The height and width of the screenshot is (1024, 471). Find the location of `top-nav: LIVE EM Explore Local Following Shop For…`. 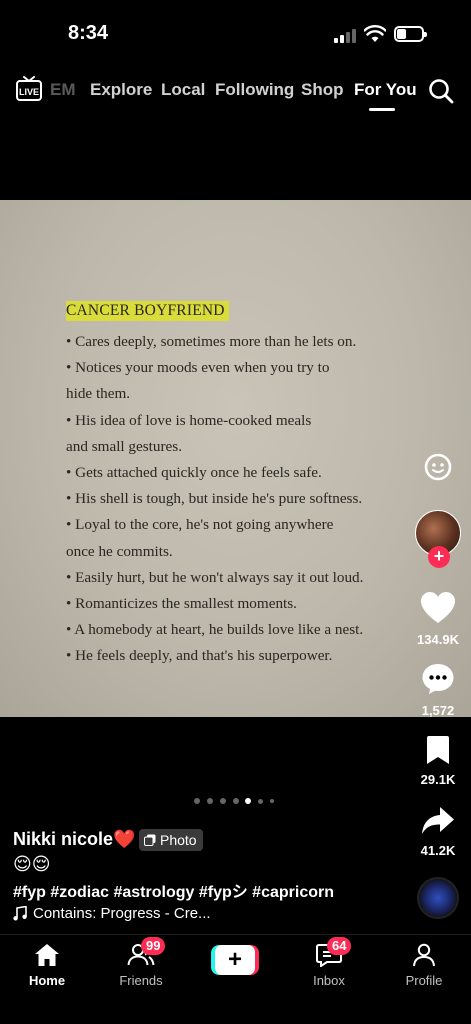

top-nav: LIVE EM Explore Local Following Shop For… is located at coordinates (235, 92).